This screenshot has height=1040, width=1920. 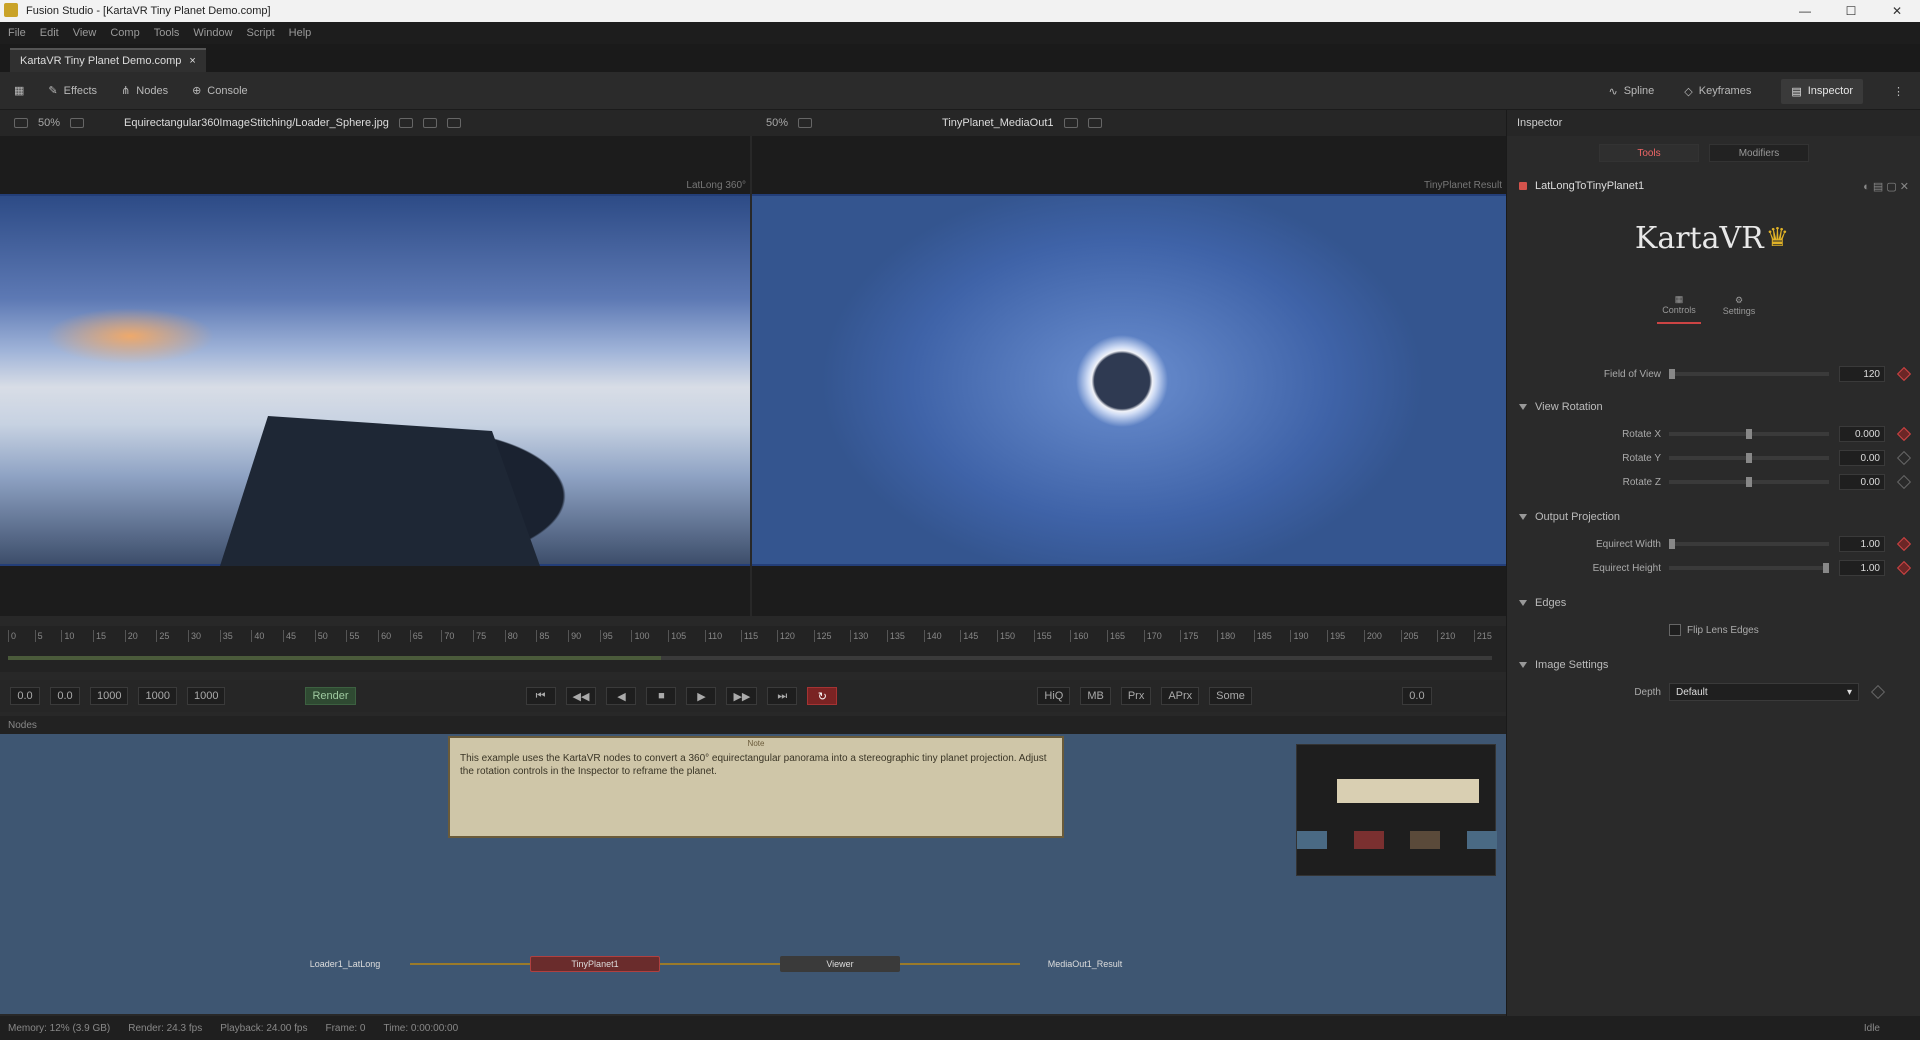 What do you see at coordinates (429, 123) in the screenshot?
I see `viewer-dod-icon` at bounding box center [429, 123].